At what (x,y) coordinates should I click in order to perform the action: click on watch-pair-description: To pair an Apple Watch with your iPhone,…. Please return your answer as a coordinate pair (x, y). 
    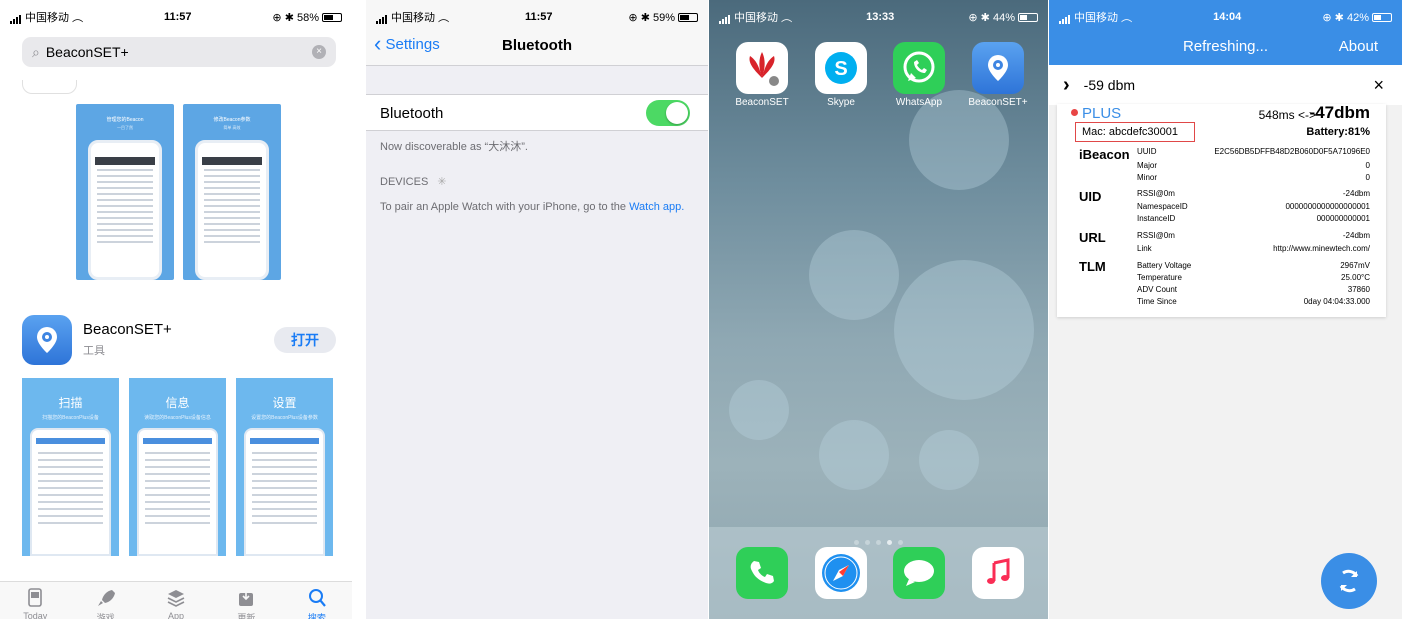
    Looking at the image, I should click on (505, 207).